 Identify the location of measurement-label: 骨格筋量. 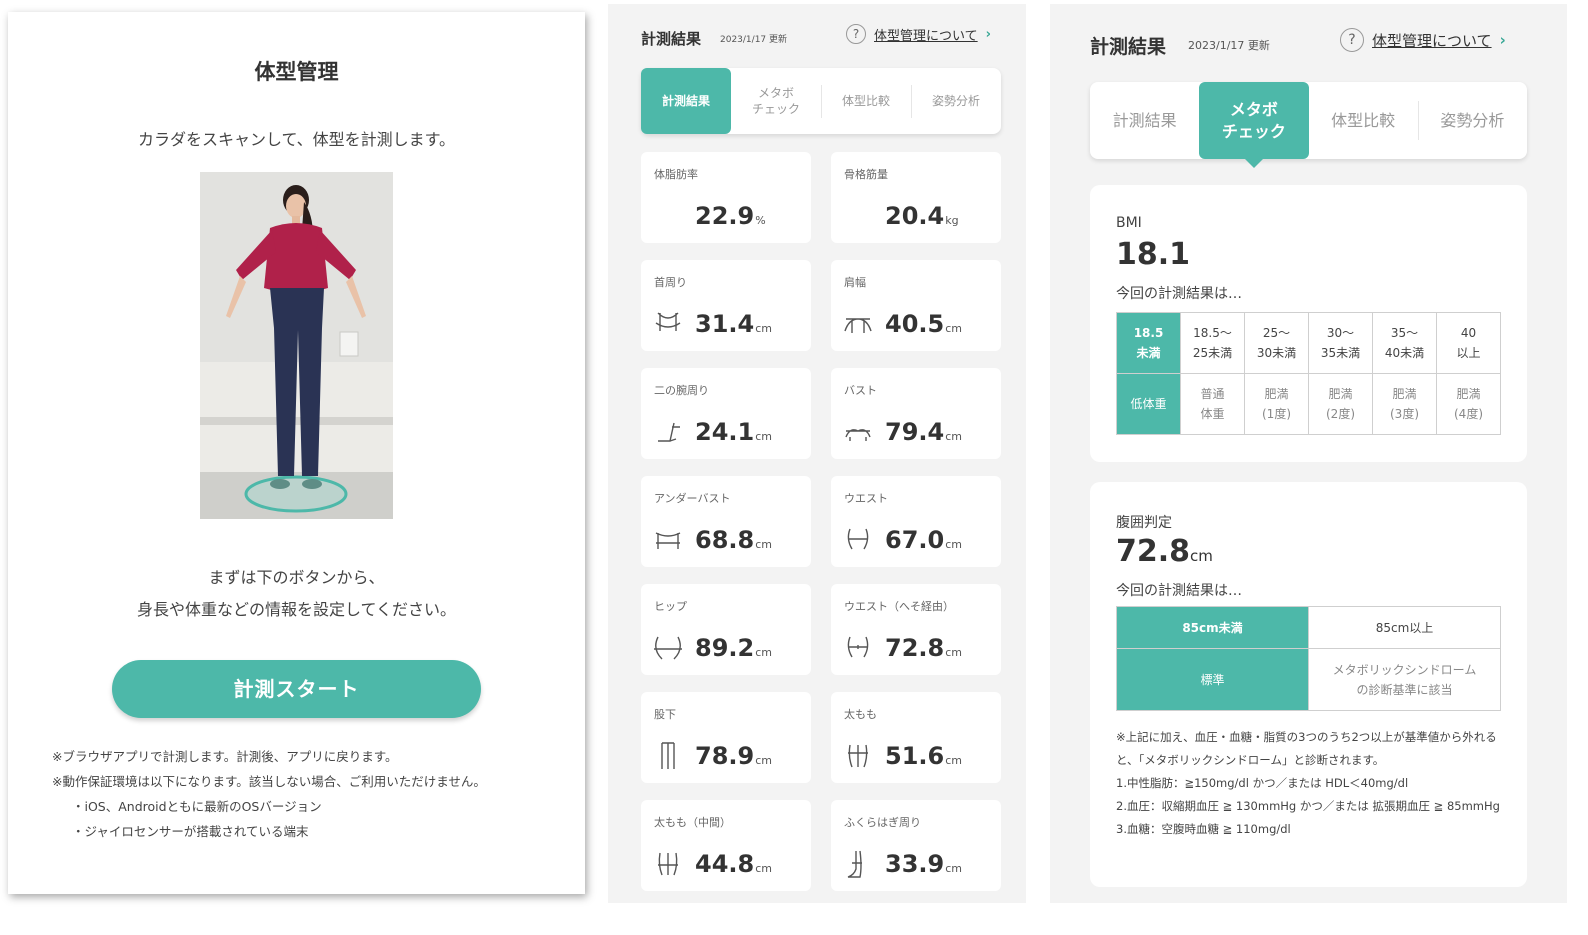
(866, 174).